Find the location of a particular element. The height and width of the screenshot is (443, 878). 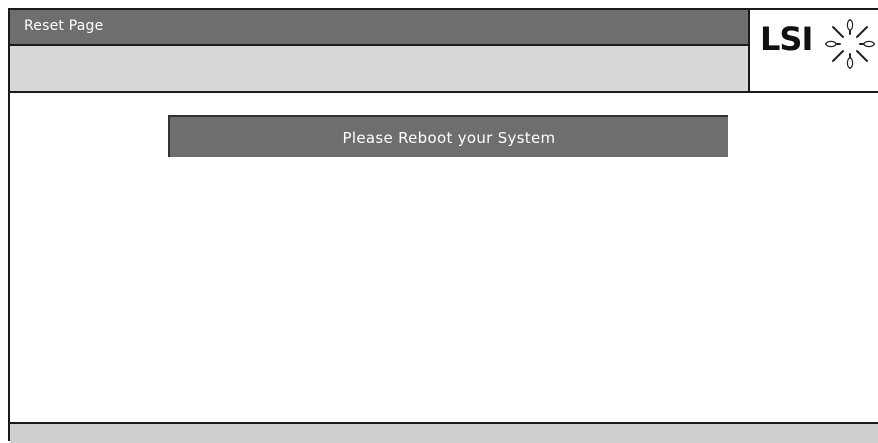

footer-bar is located at coordinates (444, 433).